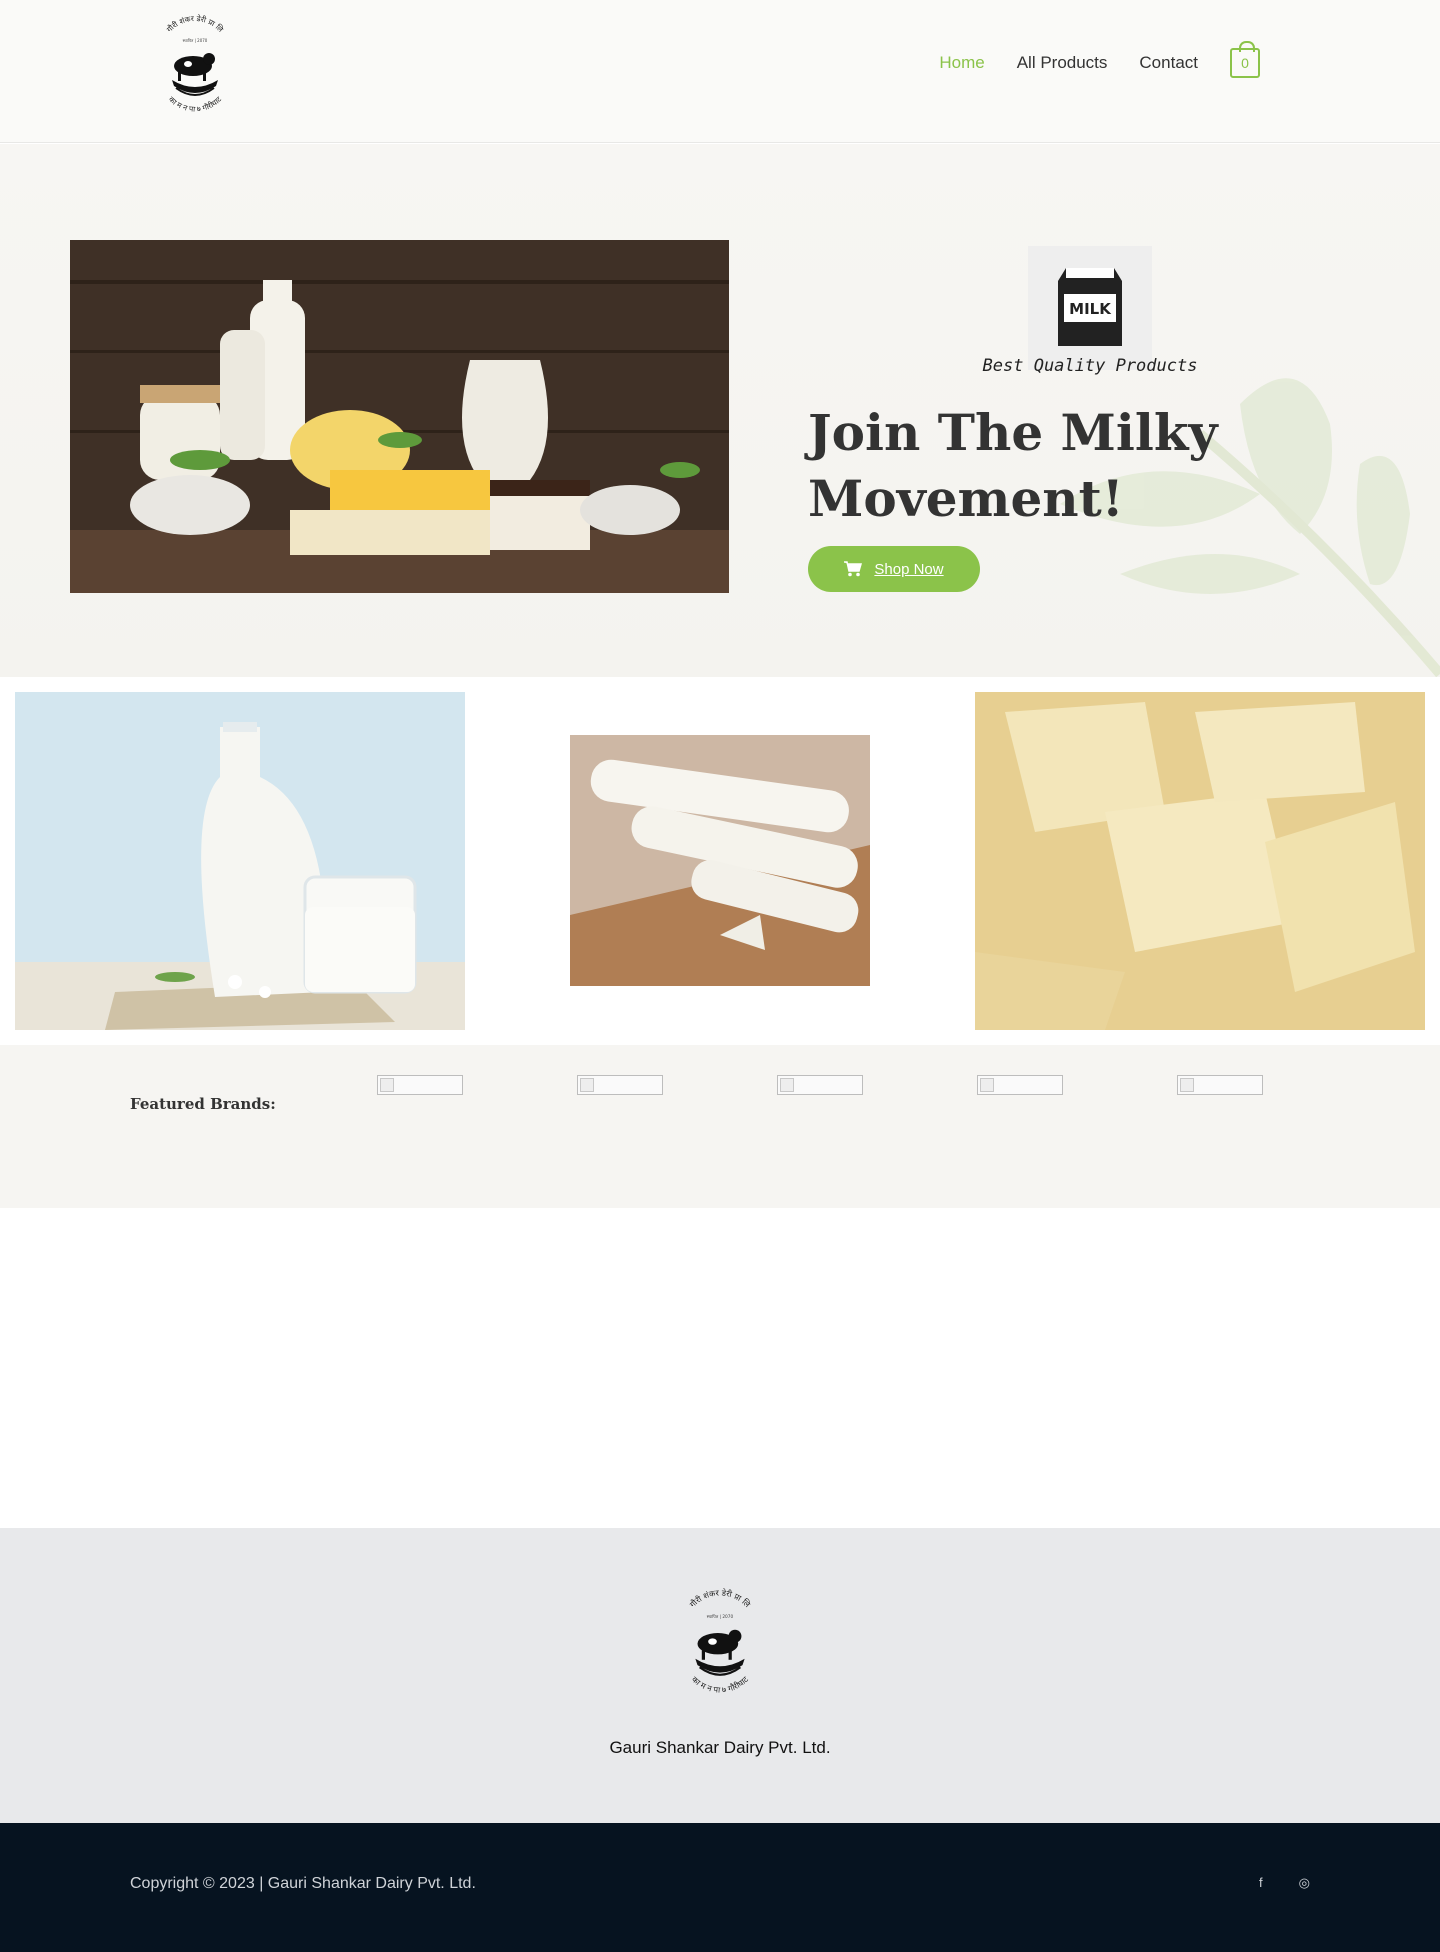 Image resolution: width=1440 pixels, height=1952 pixels. I want to click on dribbble-icon: ◎, so click(1304, 1883).